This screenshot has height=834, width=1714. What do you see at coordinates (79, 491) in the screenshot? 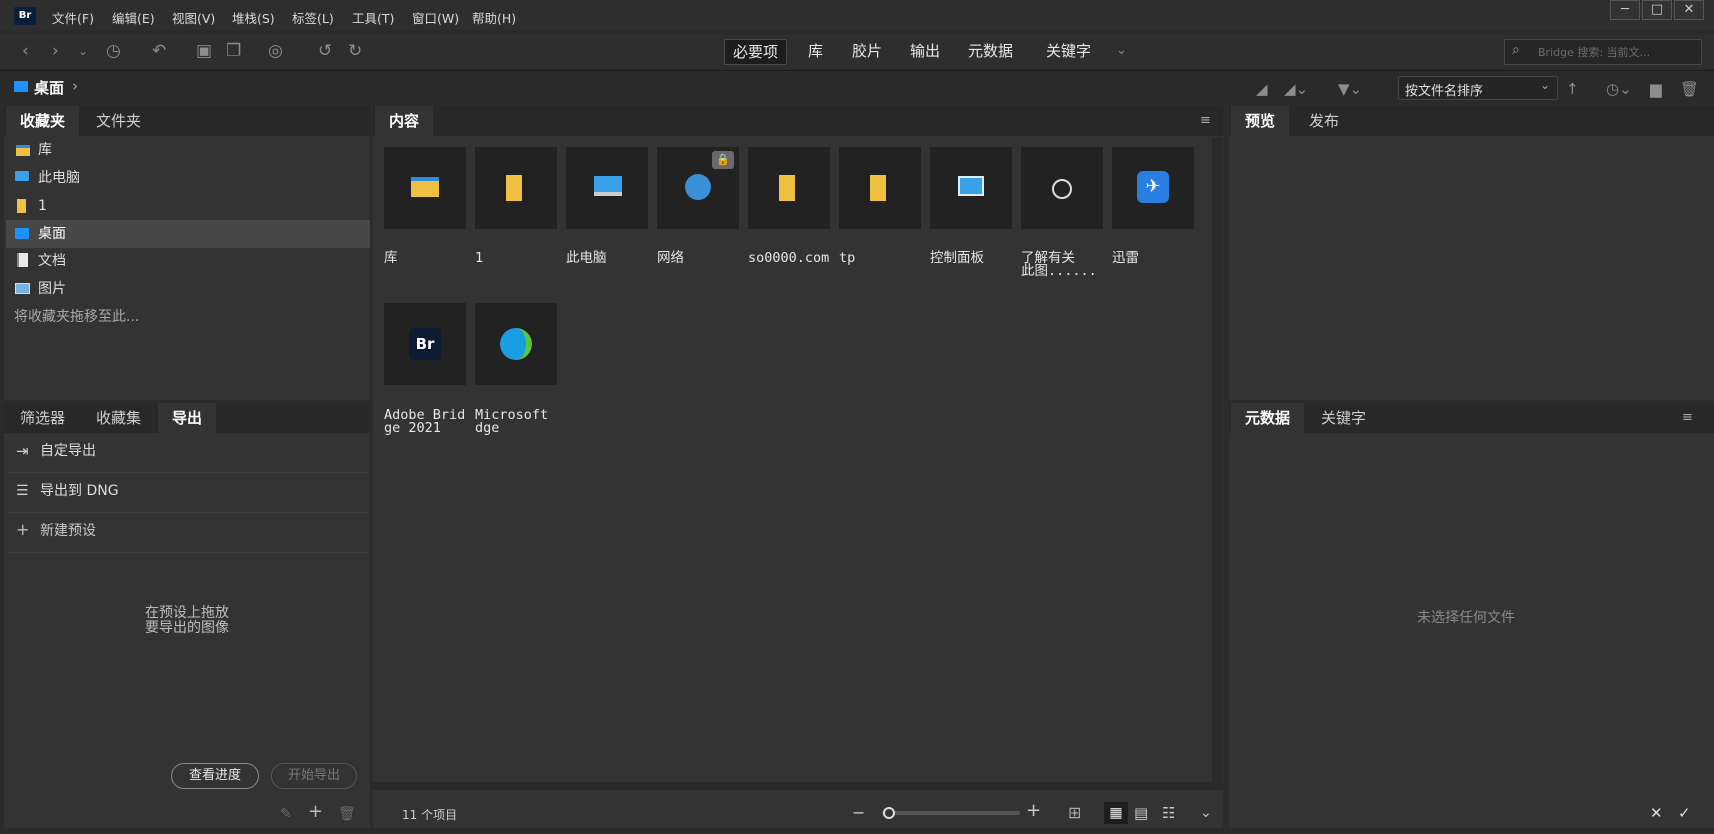
I see `export-action-dng: 导出到 DNG` at bounding box center [79, 491].